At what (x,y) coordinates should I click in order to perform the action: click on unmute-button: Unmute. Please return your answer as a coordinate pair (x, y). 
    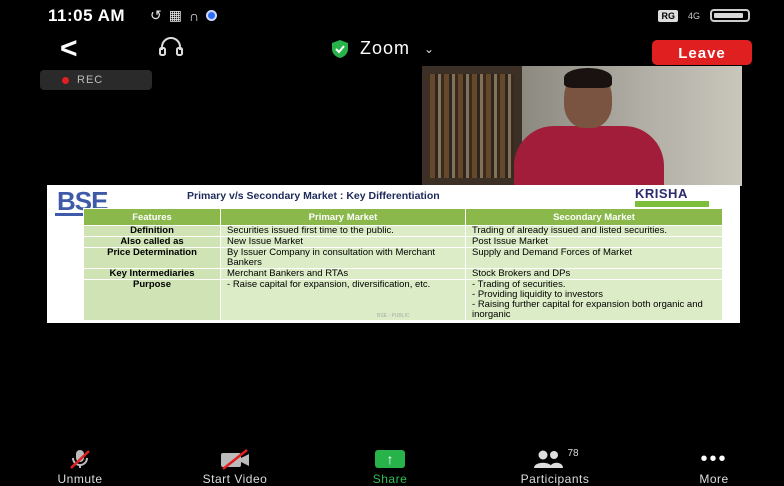
    Looking at the image, I should click on (80, 467).